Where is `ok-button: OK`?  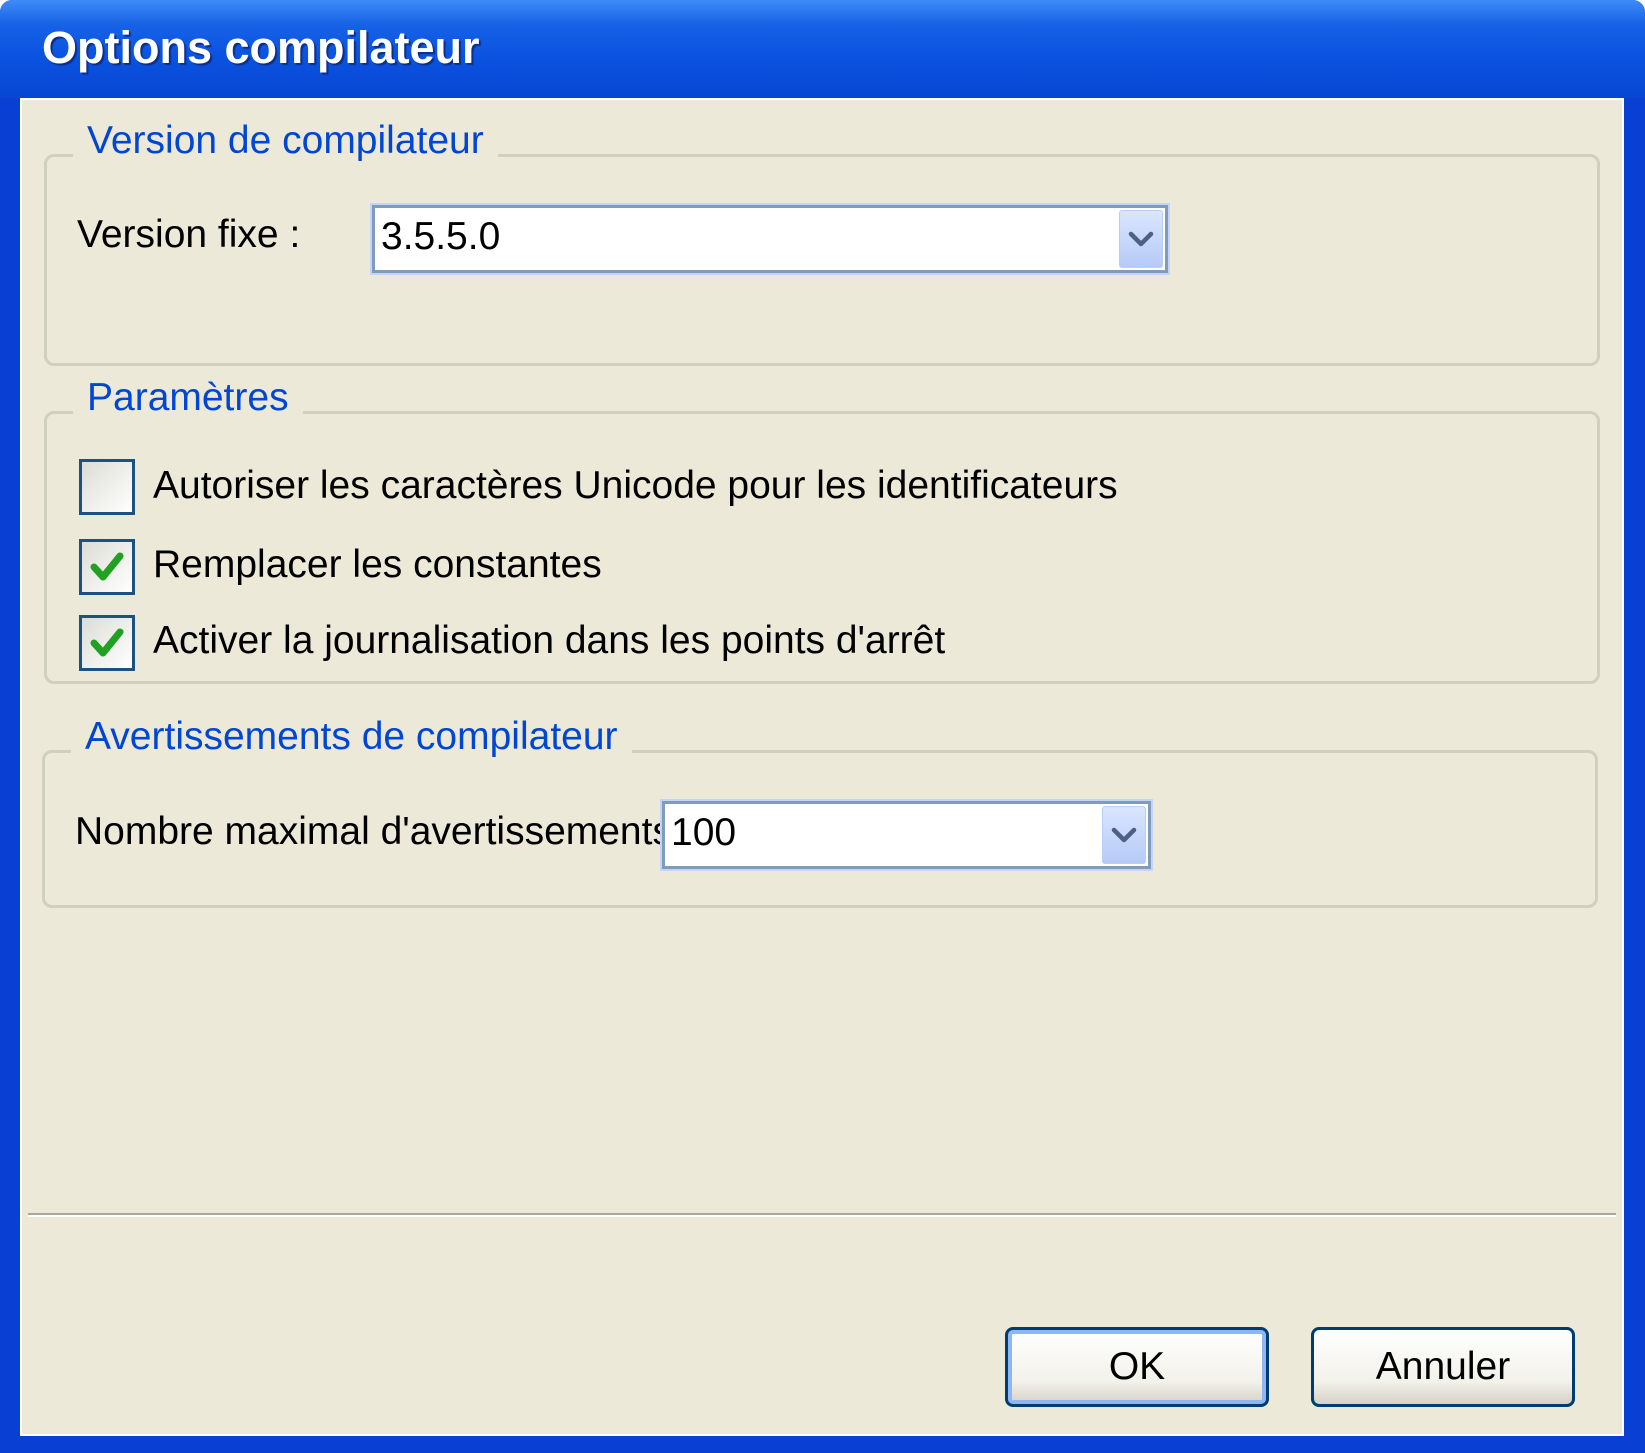 ok-button: OK is located at coordinates (1137, 1367).